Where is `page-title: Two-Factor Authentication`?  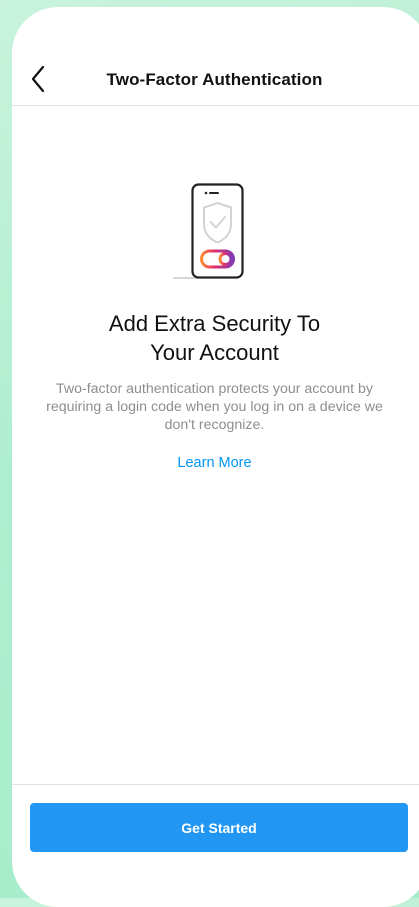
page-title: Two-Factor Authentication is located at coordinates (214, 79).